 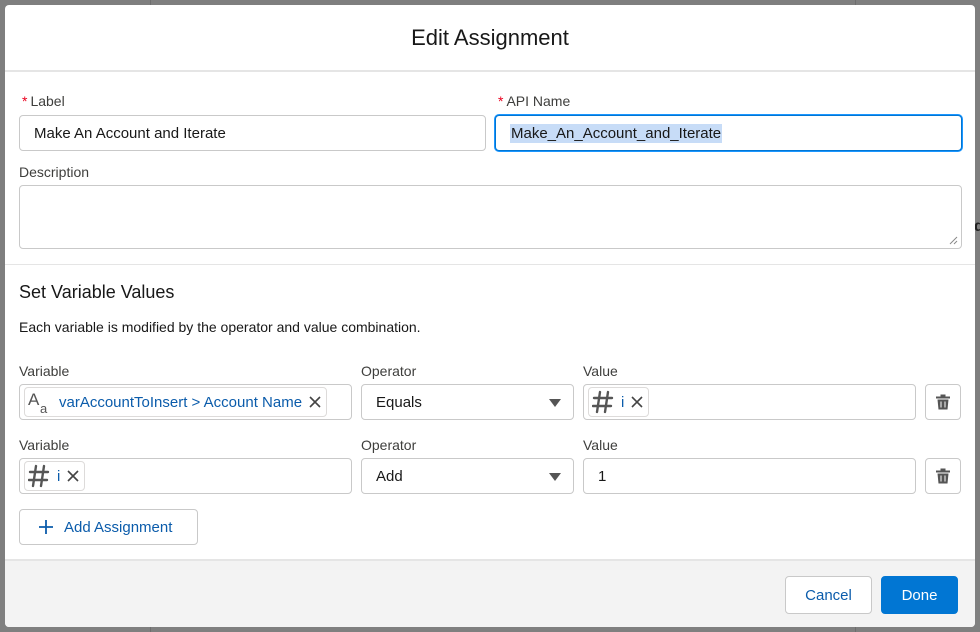 I want to click on value-pill-label: i, so click(x=623, y=402).